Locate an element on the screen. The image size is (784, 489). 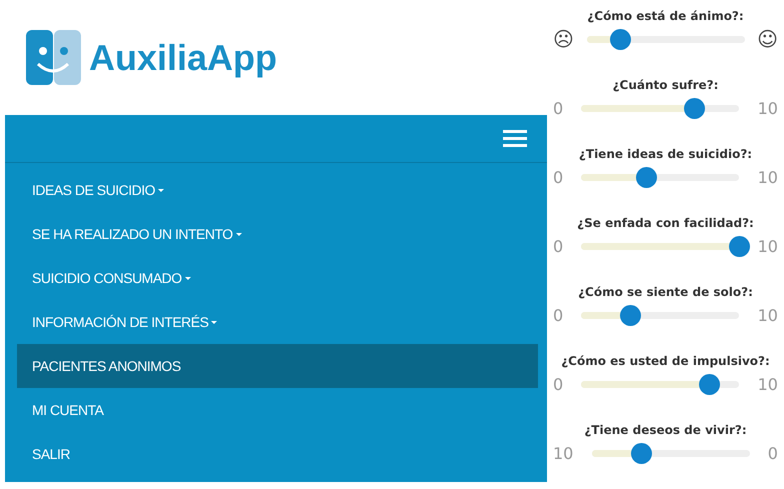
question-label: ¿Cómo es usted de impulsivo?: is located at coordinates (665, 361).